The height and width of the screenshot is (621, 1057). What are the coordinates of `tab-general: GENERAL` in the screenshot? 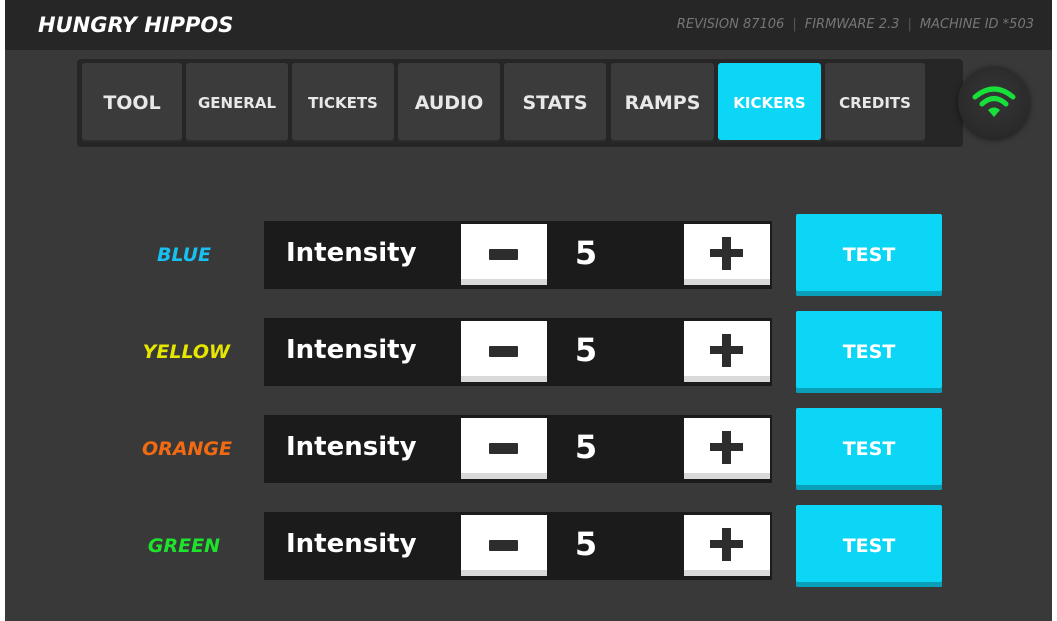 It's located at (237, 102).